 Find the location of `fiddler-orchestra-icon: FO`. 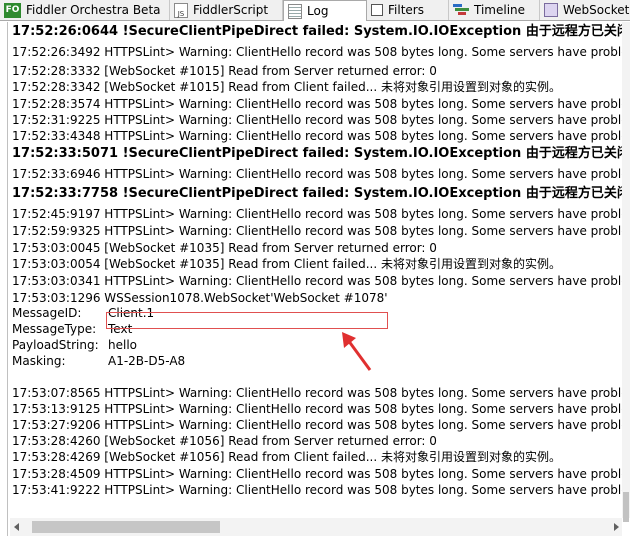

fiddler-orchestra-icon: FO is located at coordinates (12, 10).